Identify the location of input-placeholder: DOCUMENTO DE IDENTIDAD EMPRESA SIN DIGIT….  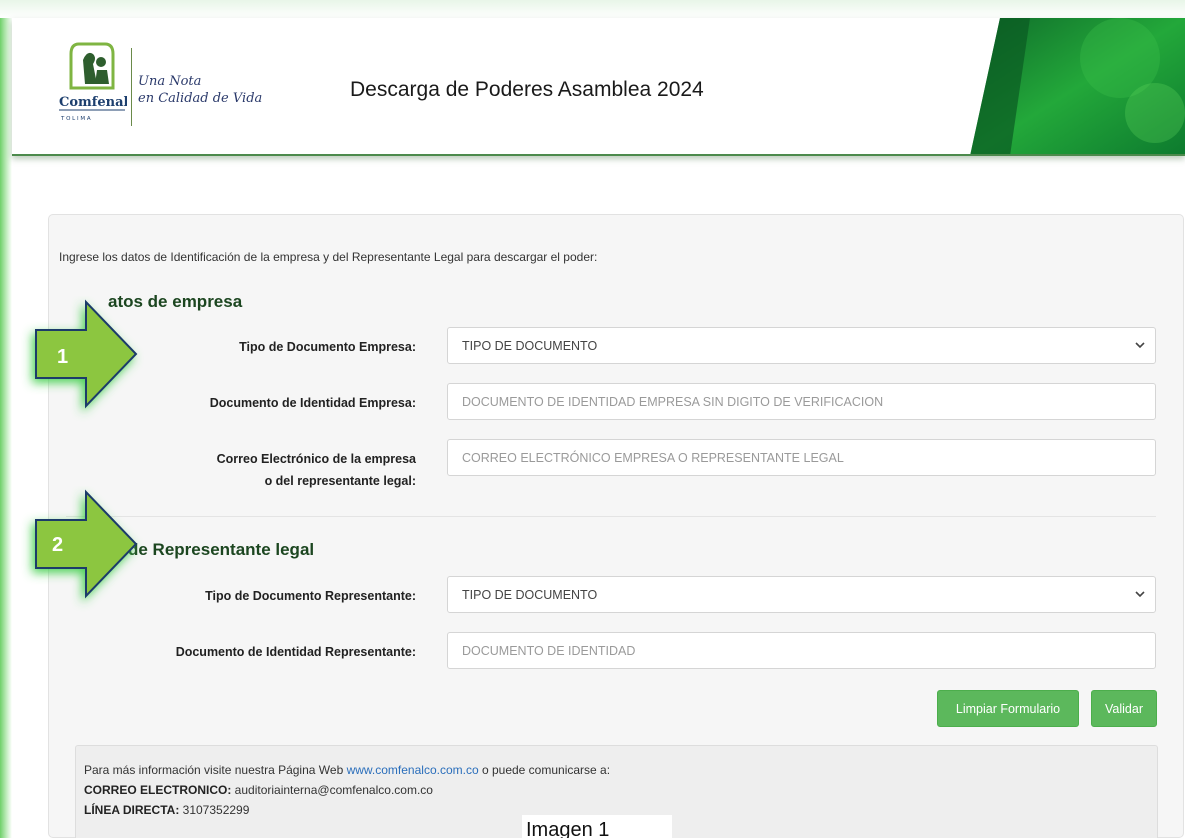
(673, 401).